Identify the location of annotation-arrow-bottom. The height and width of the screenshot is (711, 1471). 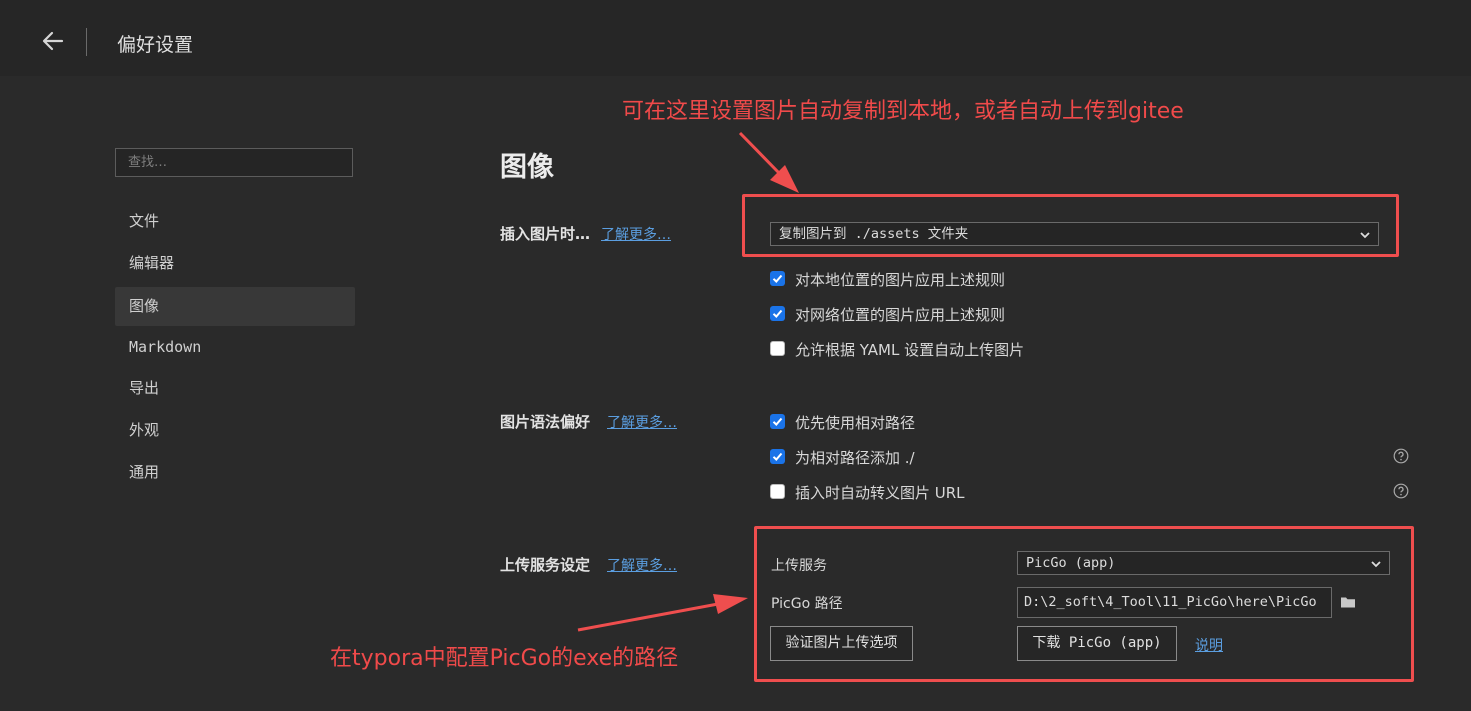
(648, 617).